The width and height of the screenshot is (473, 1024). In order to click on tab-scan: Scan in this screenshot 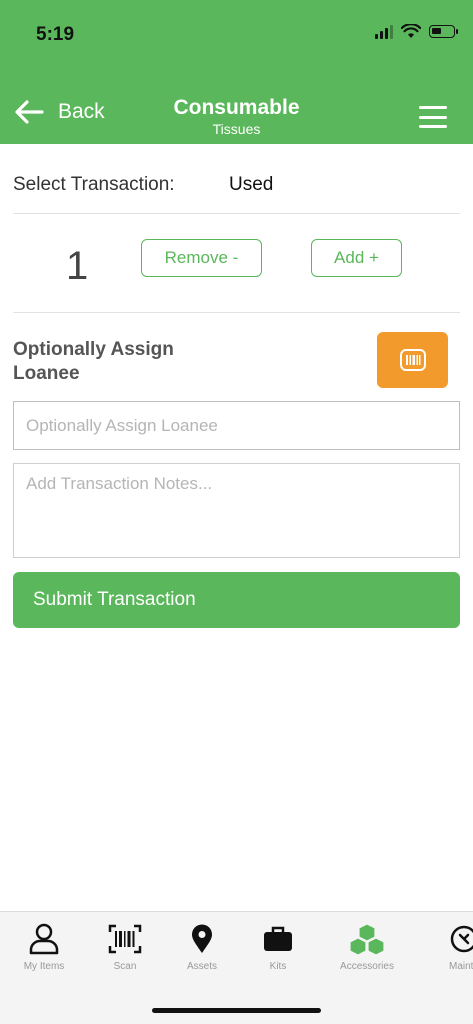, I will do `click(125, 947)`.